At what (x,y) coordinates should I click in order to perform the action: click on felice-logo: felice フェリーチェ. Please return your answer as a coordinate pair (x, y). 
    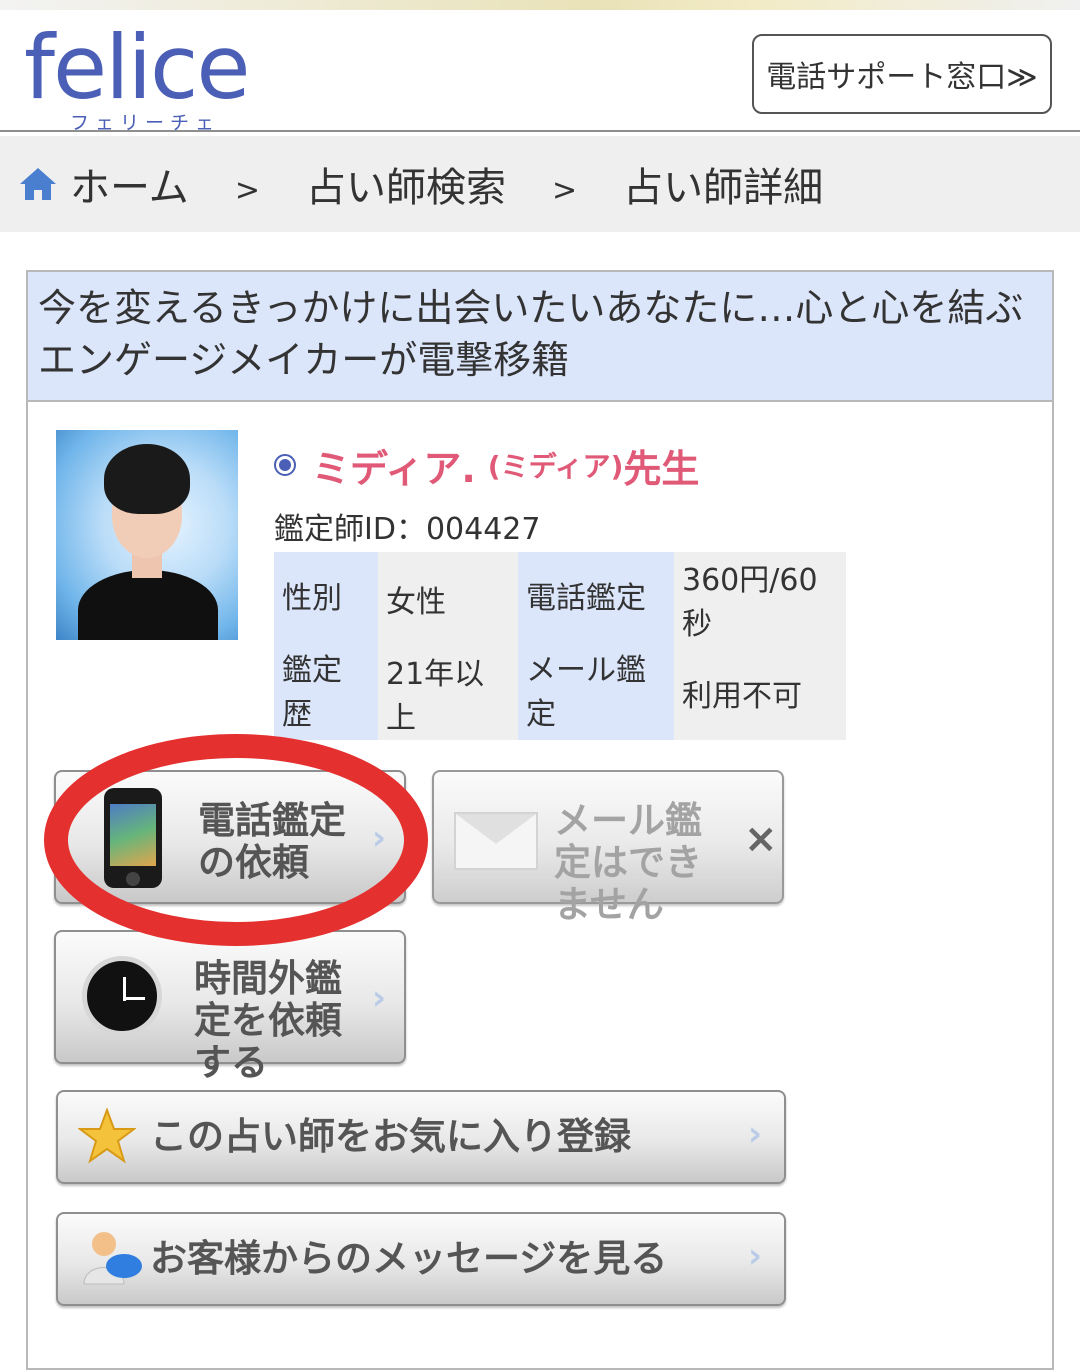
    Looking at the image, I should click on (137, 77).